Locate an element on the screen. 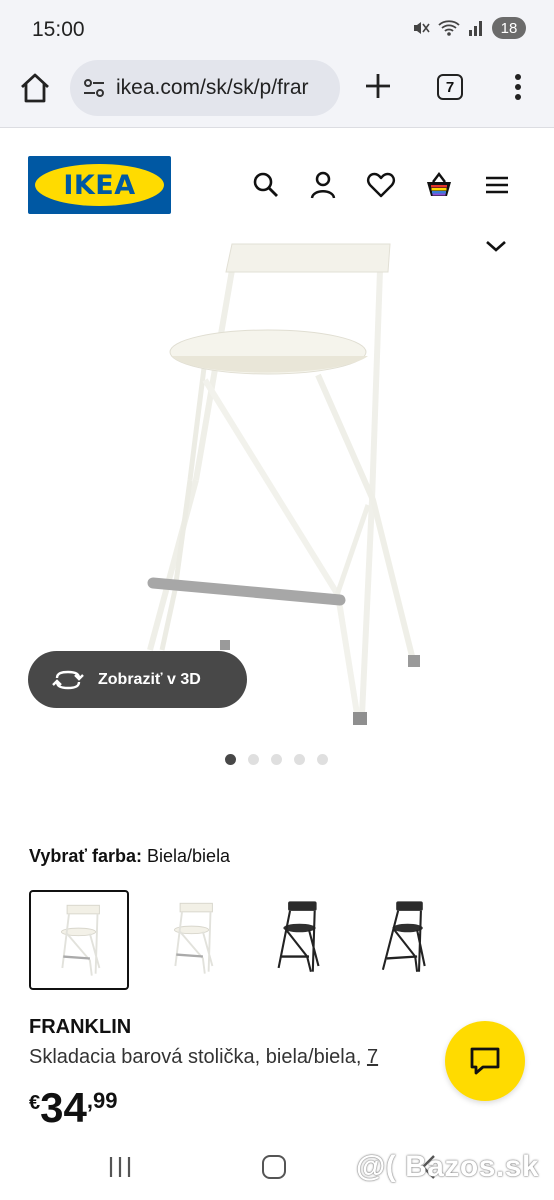  view-3d-label: Zobraziť v 3D is located at coordinates (149, 679).